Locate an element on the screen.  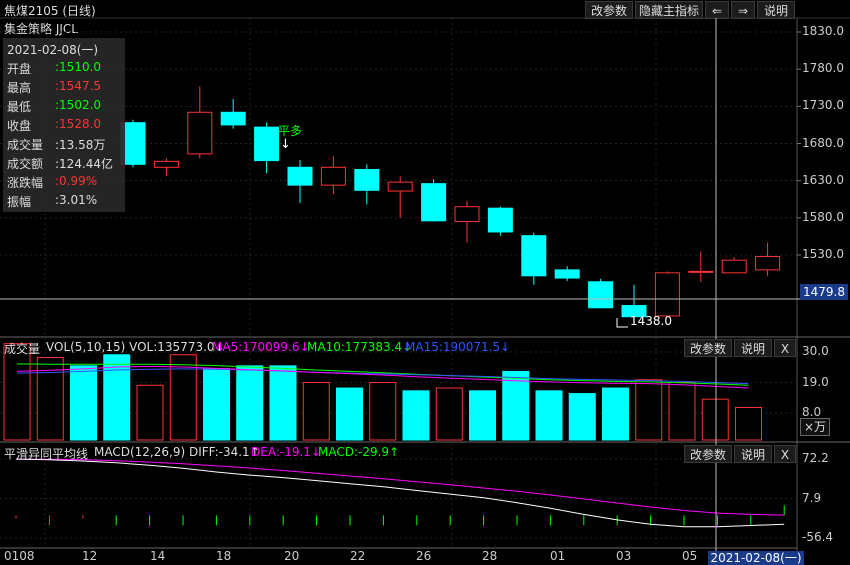
volume-params: VOL(5,10,15) VOL:135773.0↓ is located at coordinates (135, 347).